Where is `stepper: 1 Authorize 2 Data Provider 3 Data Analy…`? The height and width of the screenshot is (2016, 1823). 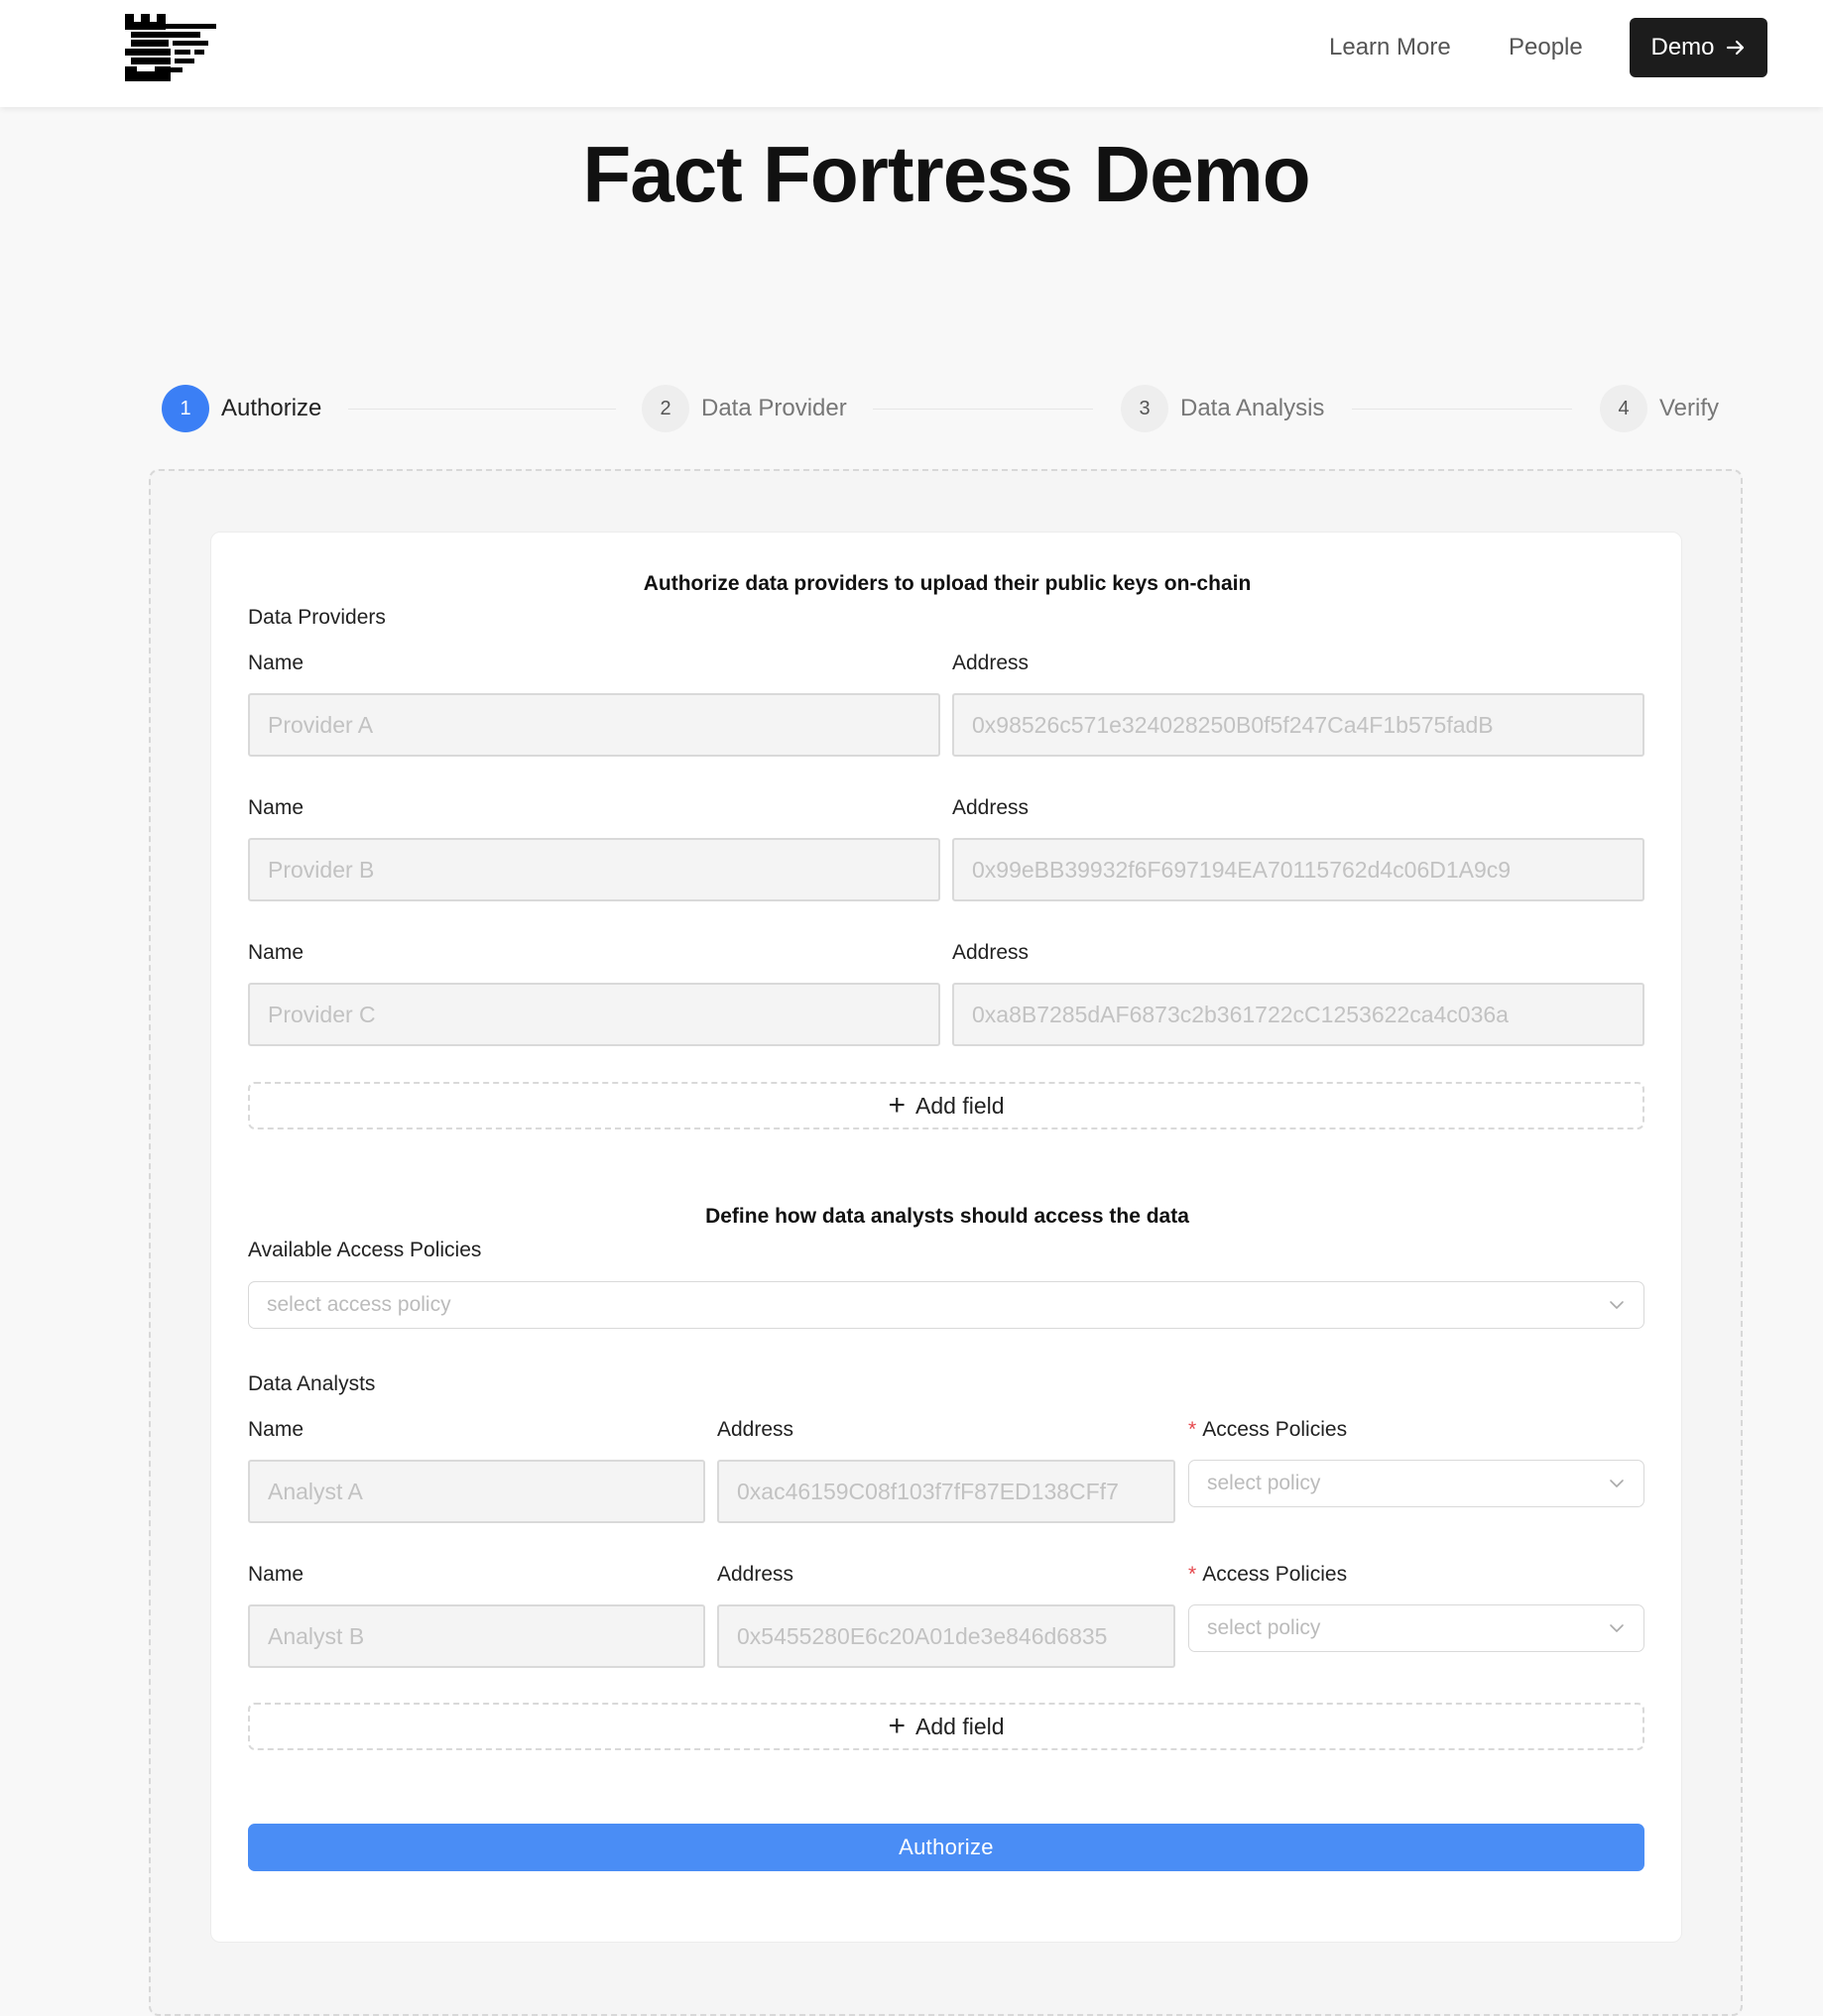
stepper: 1 Authorize 2 Data Provider 3 Data Analy… is located at coordinates (942, 408).